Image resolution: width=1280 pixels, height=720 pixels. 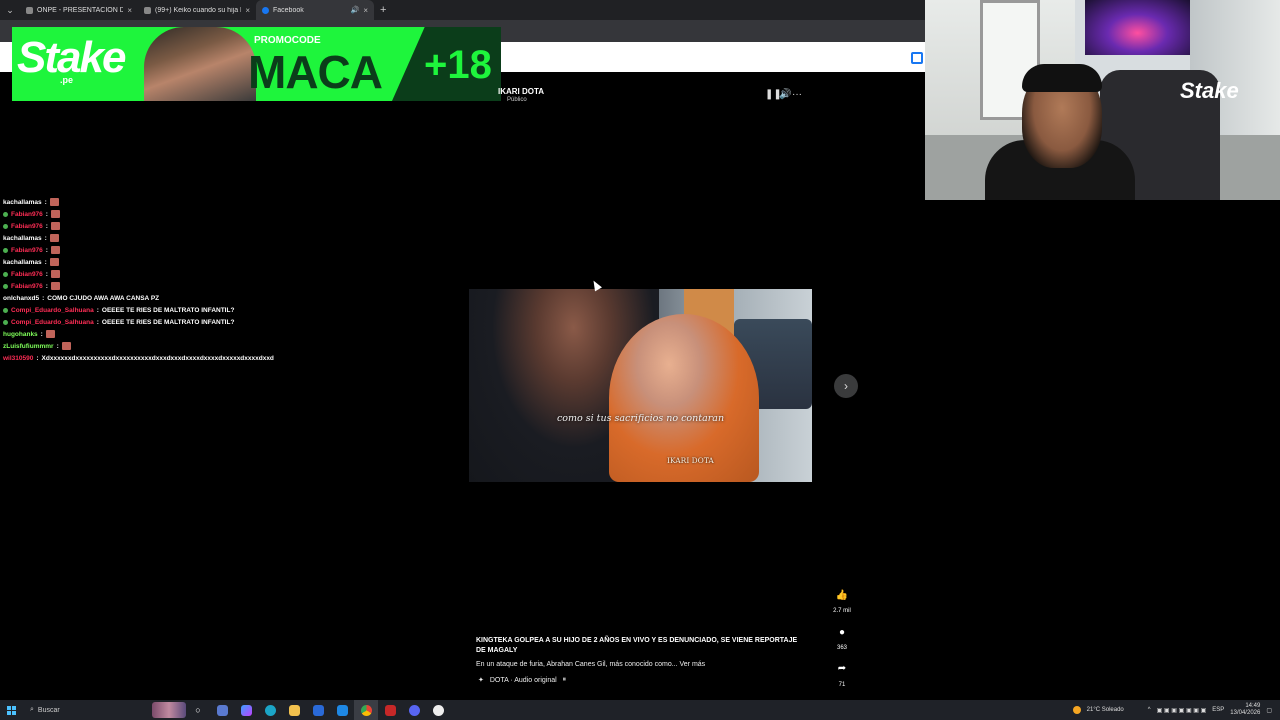 What do you see at coordinates (1269, 710) in the screenshot?
I see `notifications-icon: ▢` at bounding box center [1269, 710].